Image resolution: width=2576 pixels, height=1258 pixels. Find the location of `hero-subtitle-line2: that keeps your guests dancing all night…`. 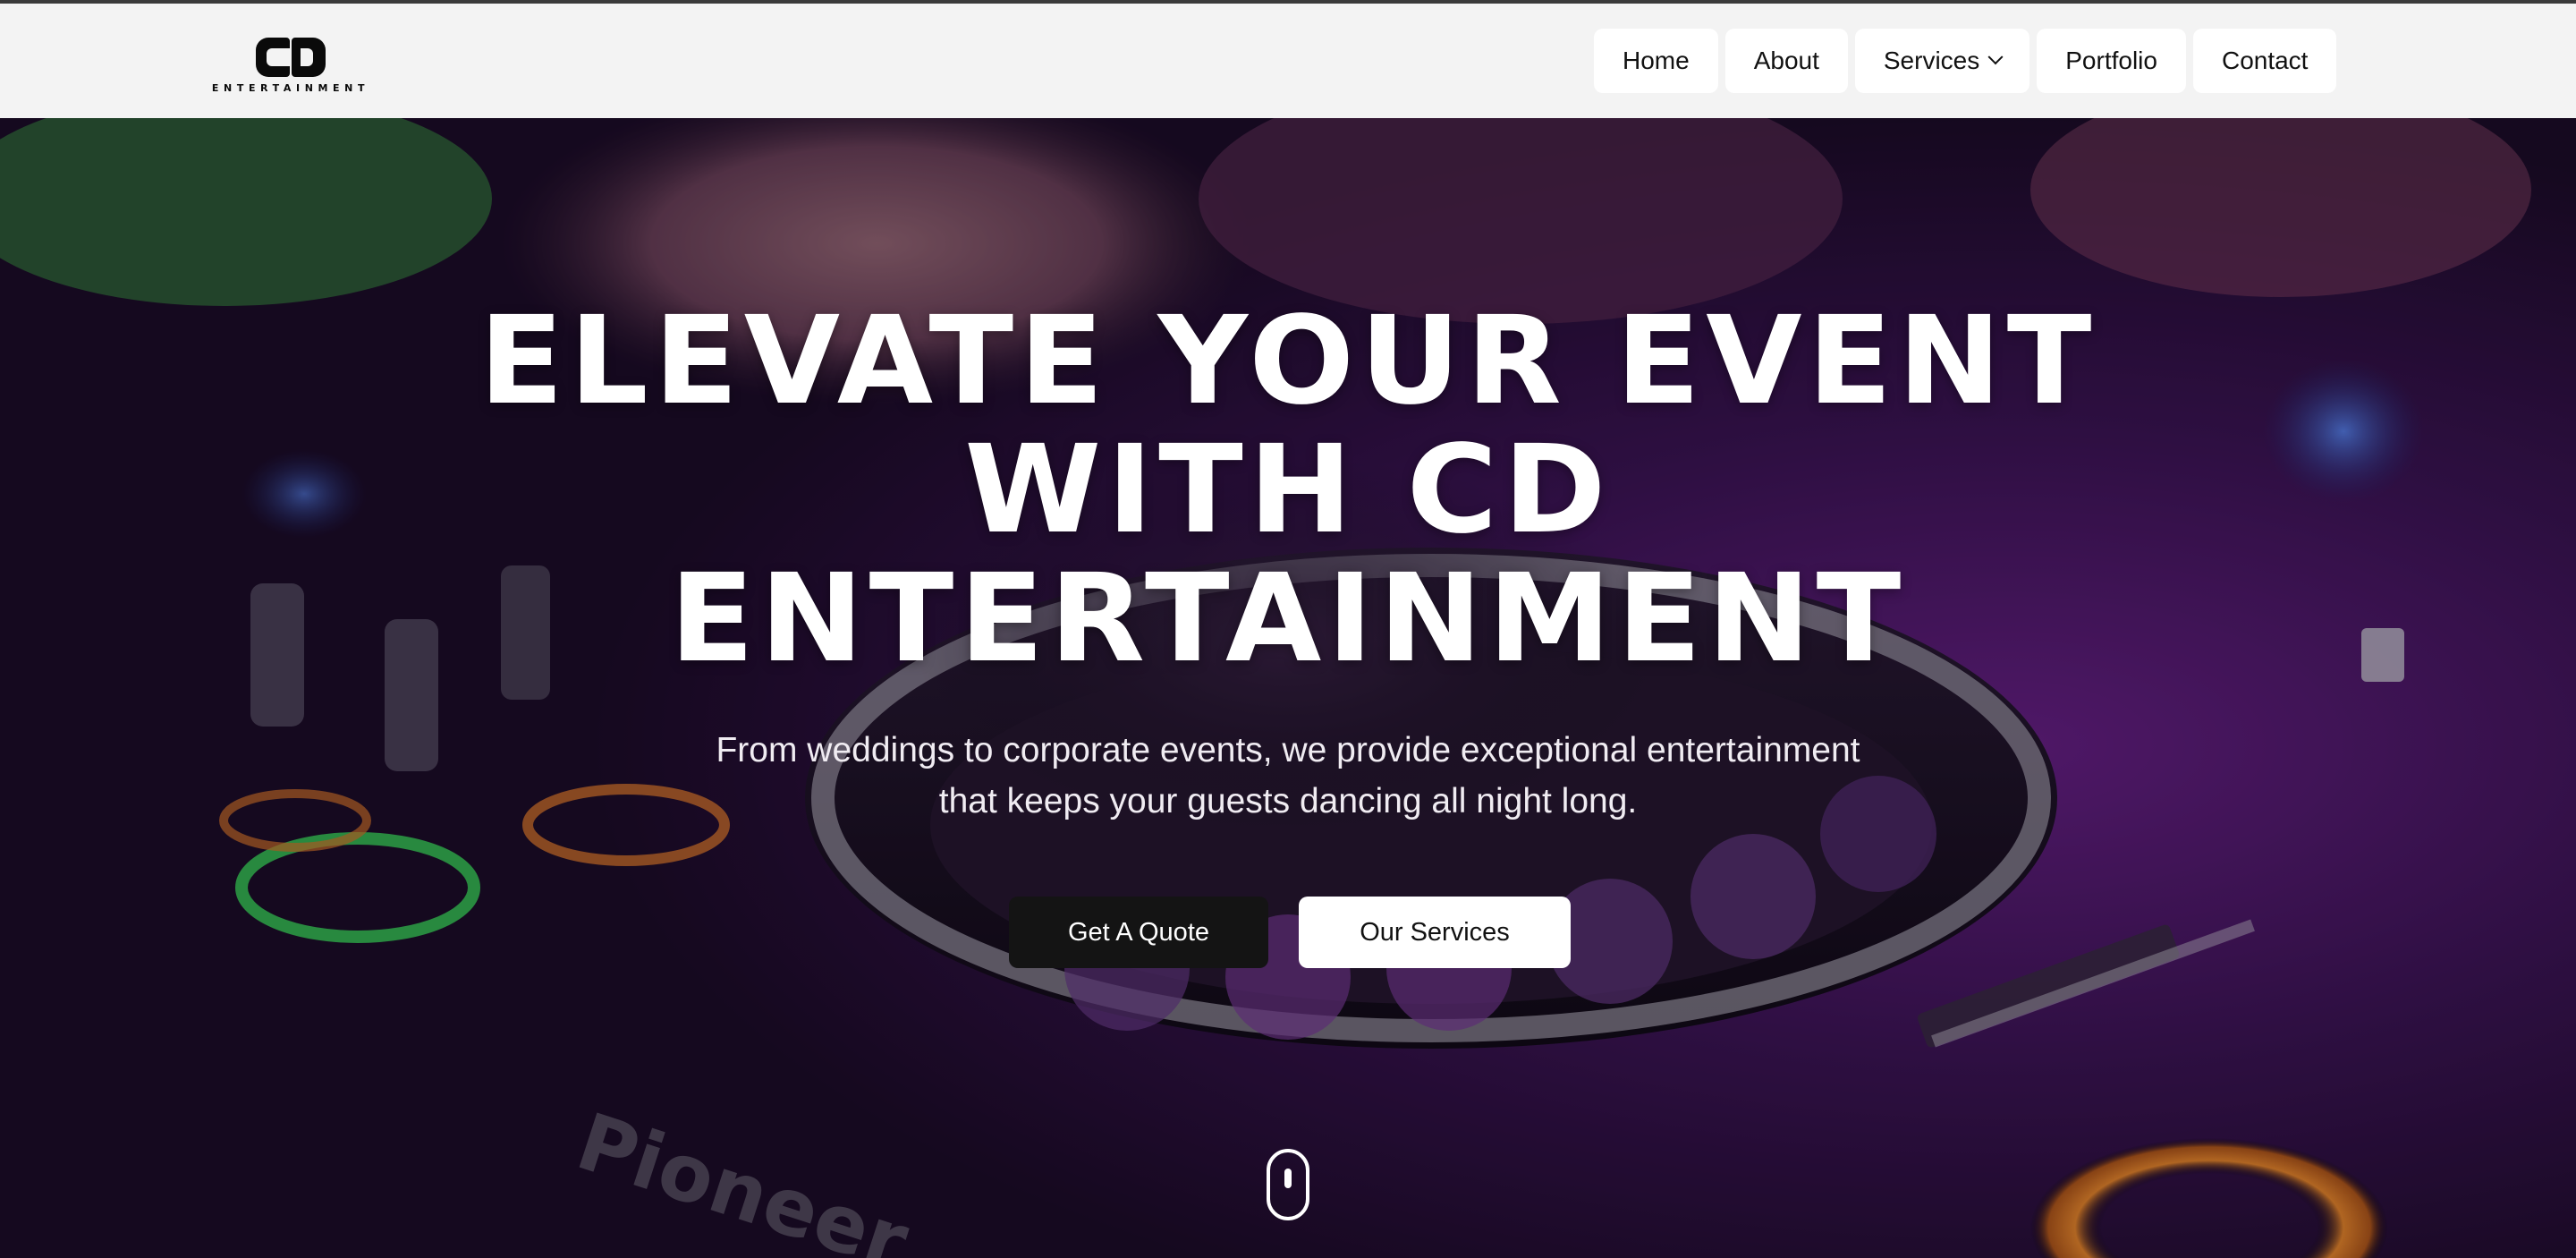

hero-subtitle-line2: that keeps your guests dancing all night… is located at coordinates (1288, 801).